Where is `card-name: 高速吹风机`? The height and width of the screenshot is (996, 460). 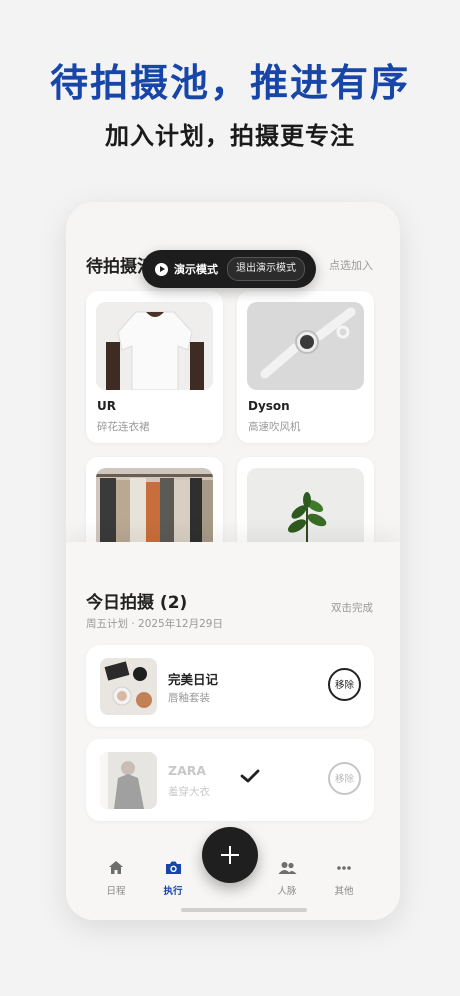
card-name: 高速吹风机 is located at coordinates (274, 427).